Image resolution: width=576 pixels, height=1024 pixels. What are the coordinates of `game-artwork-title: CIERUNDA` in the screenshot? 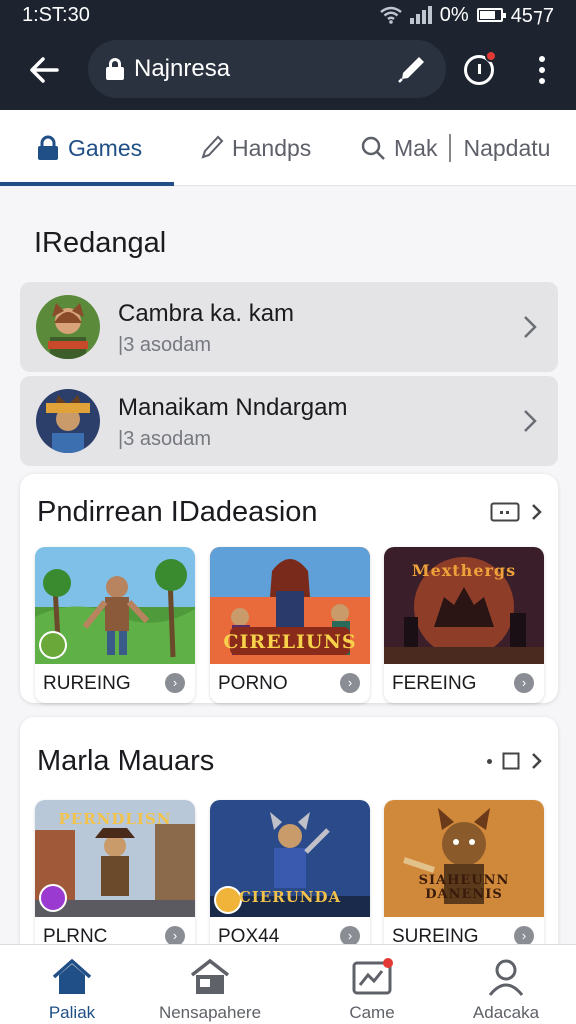 It's located at (290, 897).